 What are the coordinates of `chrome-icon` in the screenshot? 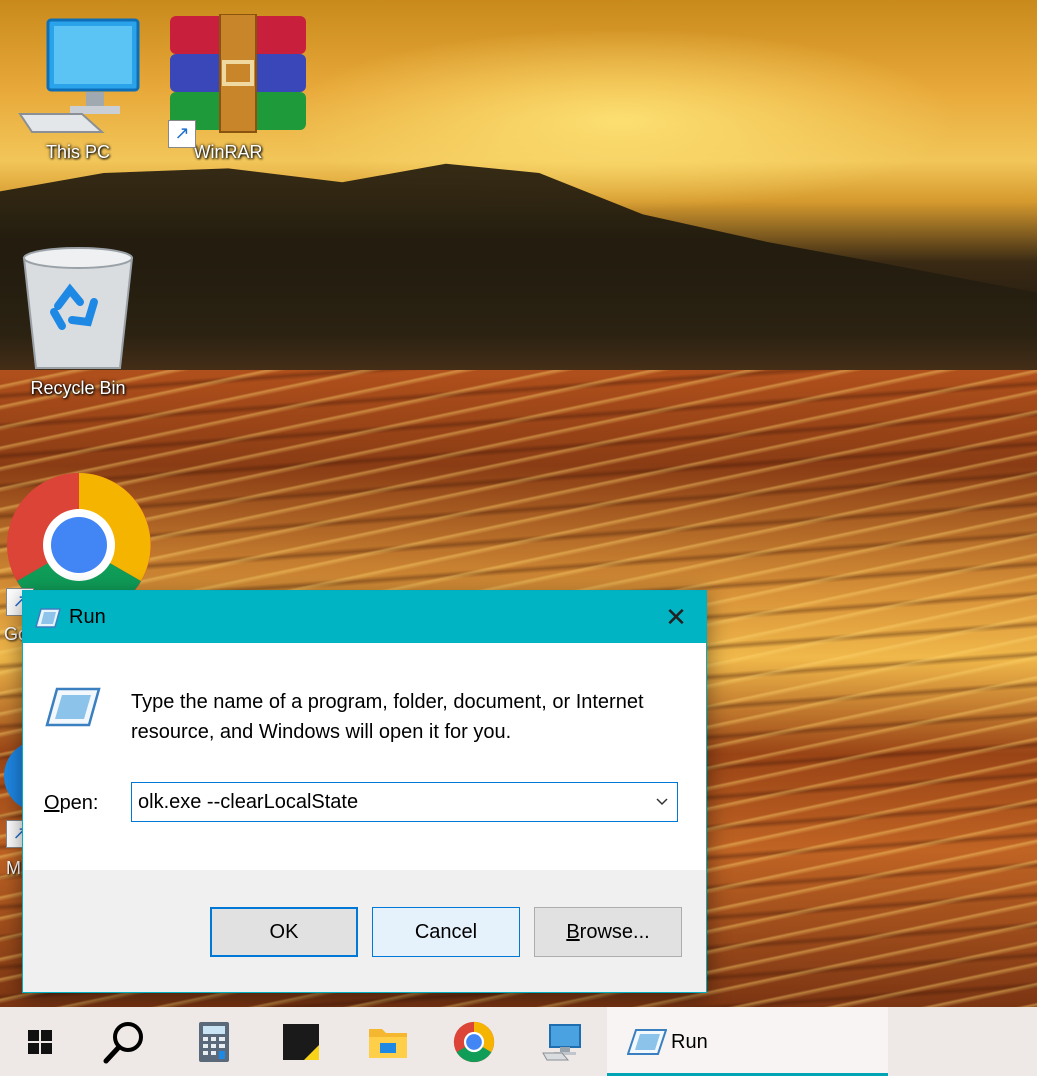 It's located at (474, 1041).